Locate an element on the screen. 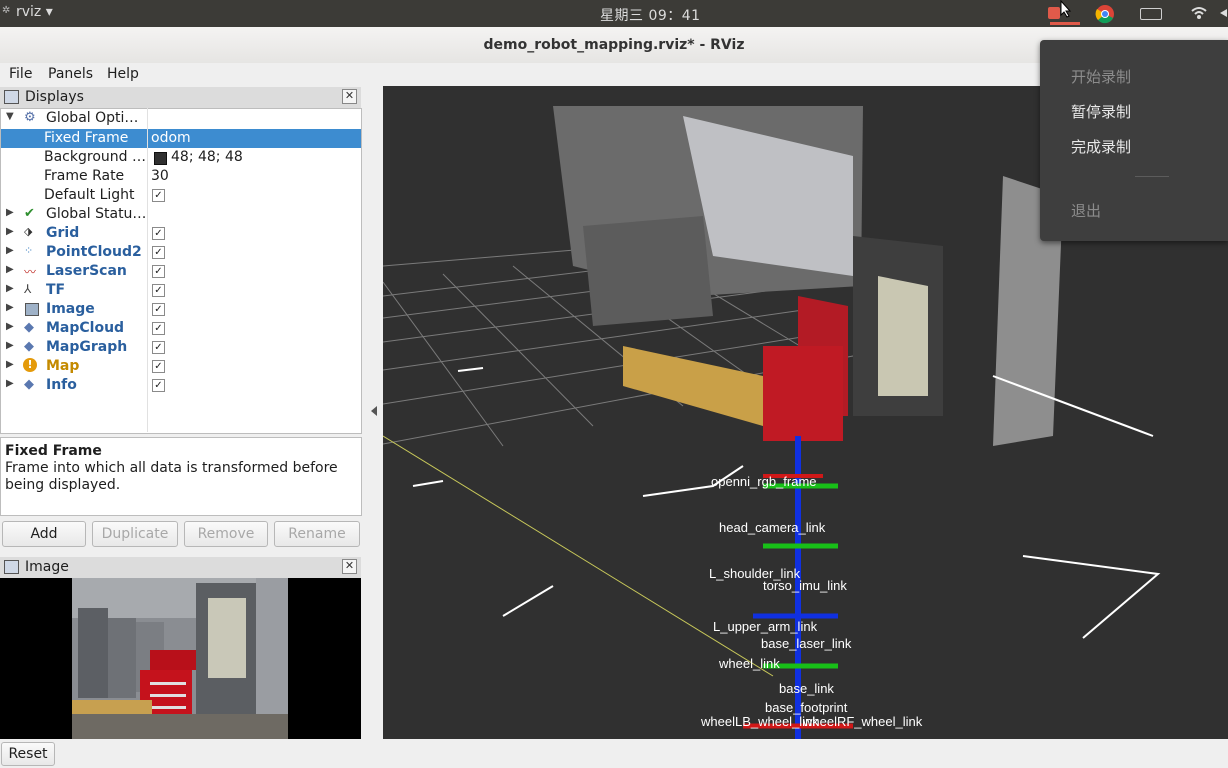 This screenshot has height=768, width=1228. tree-row-image: ▶ Image ✓ is located at coordinates (181, 309).